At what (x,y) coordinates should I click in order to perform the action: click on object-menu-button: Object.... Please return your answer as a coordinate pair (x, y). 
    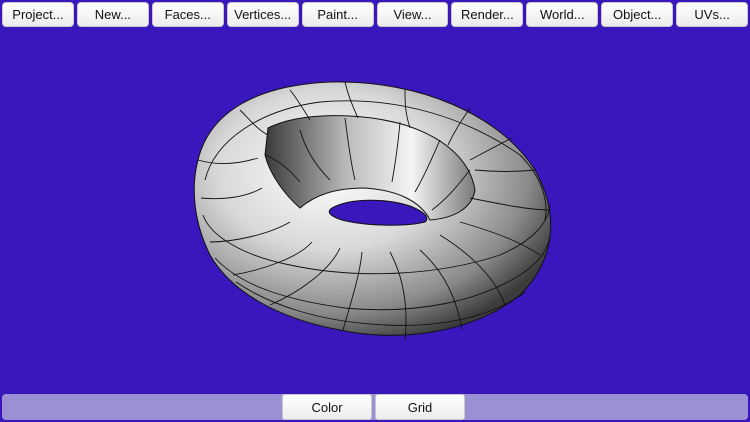
    Looking at the image, I should click on (637, 14).